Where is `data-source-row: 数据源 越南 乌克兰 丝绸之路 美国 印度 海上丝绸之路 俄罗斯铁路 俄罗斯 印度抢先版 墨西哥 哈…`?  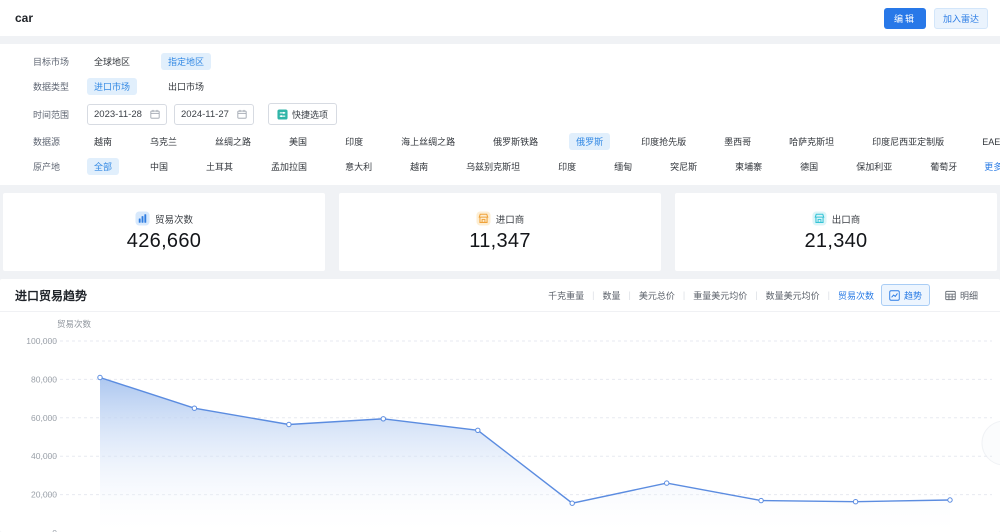 data-source-row: 数据源 越南 乌克兰 丝绸之路 美国 印度 海上丝绸之路 俄罗斯铁路 俄罗斯 印度抢先版 墨西哥 哈… is located at coordinates (500, 141).